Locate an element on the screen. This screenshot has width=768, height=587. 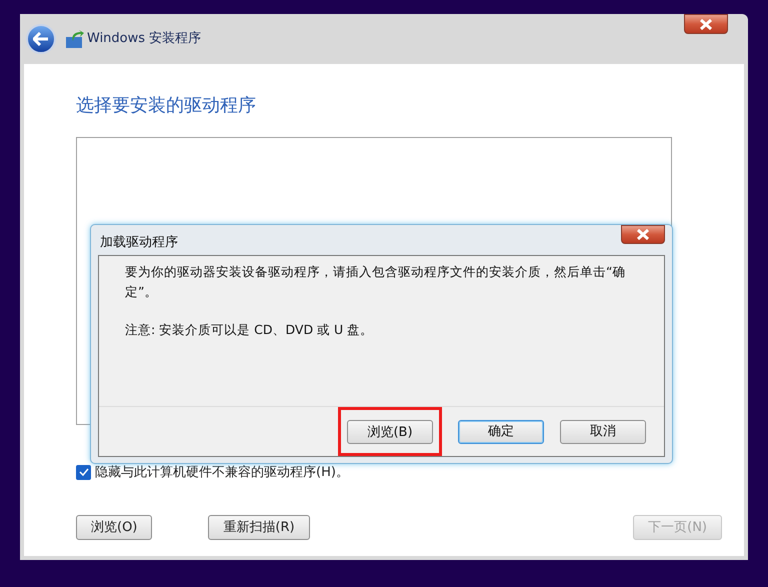
setup-icon is located at coordinates (75, 39).